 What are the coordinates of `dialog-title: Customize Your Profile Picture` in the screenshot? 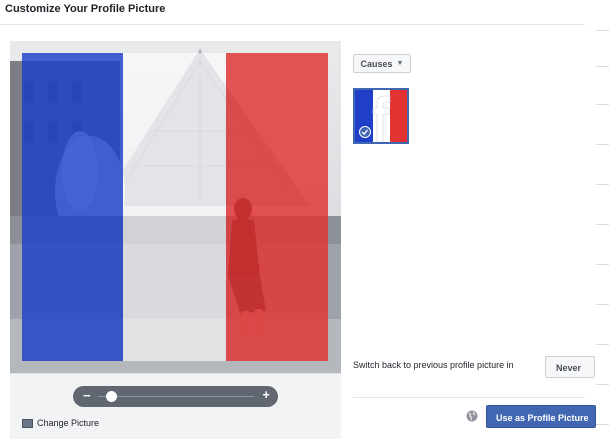 It's located at (85, 9).